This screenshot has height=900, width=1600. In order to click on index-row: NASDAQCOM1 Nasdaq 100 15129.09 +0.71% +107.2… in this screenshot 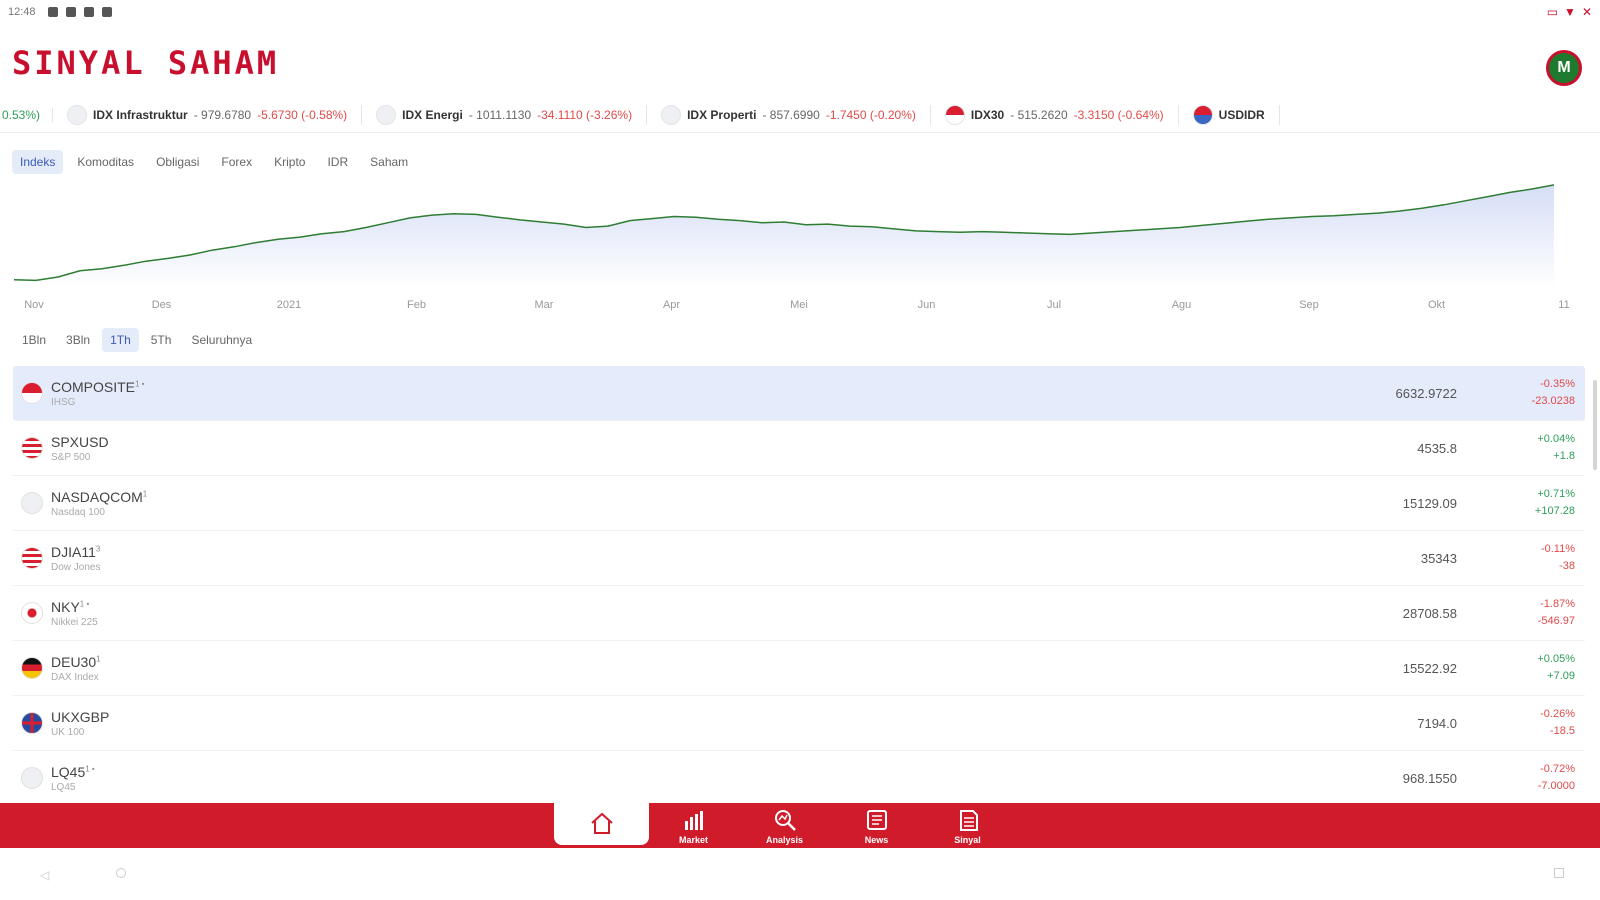, I will do `click(799, 503)`.